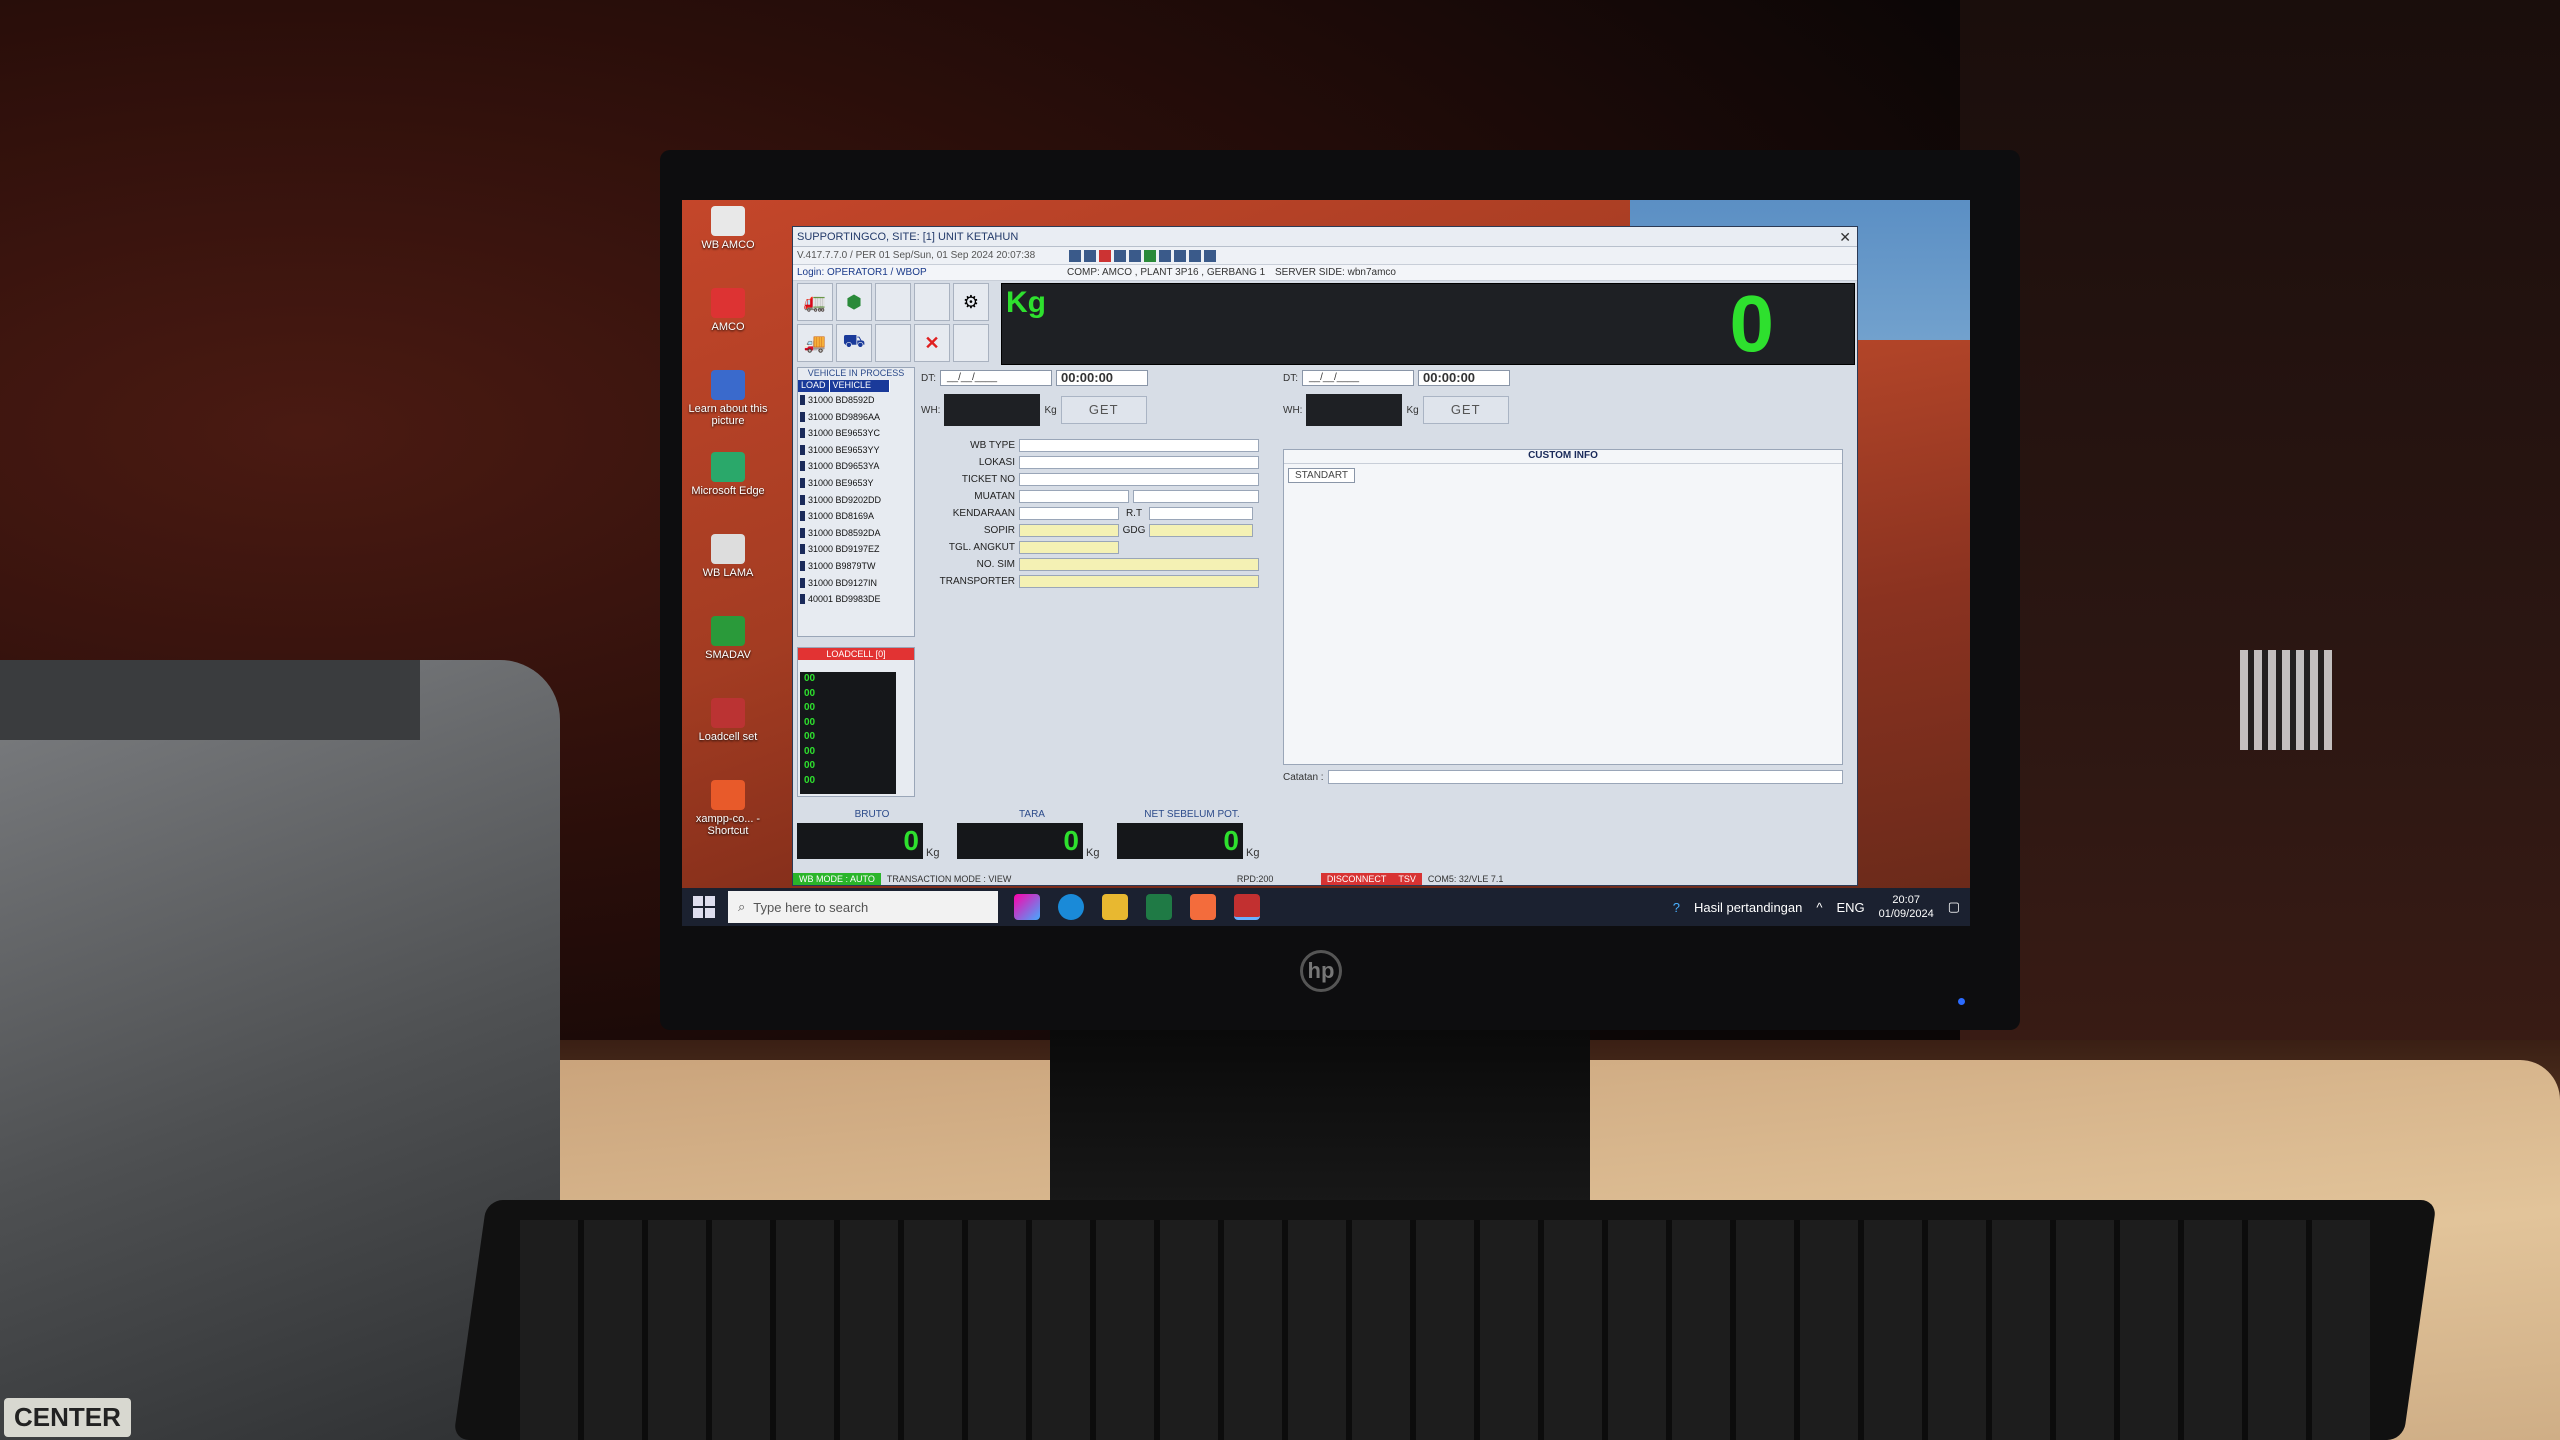 This screenshot has width=2560, height=1440. I want to click on desktop-icon-label: WB AMCO, so click(728, 245).